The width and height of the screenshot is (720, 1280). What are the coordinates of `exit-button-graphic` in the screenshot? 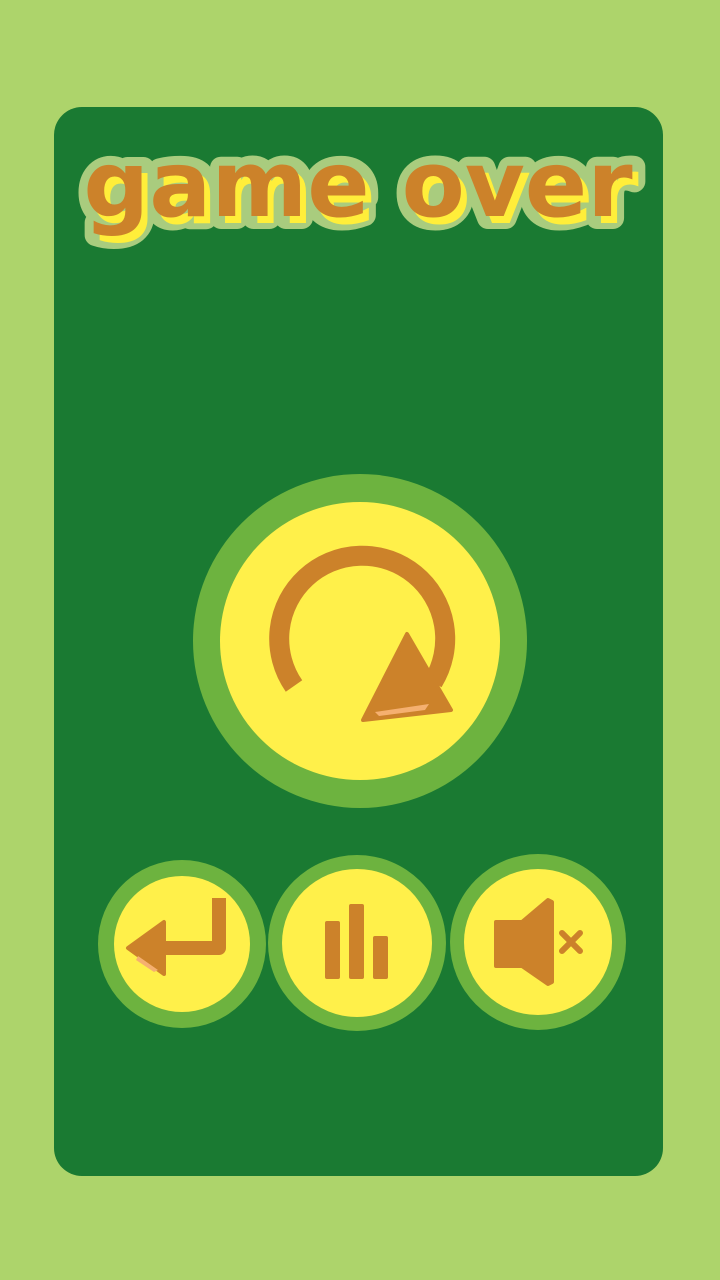 It's located at (182, 944).